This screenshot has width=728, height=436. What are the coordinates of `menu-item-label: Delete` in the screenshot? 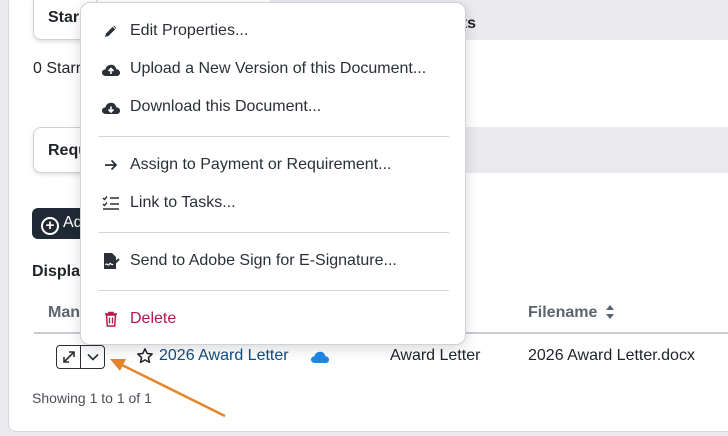 It's located at (153, 318).